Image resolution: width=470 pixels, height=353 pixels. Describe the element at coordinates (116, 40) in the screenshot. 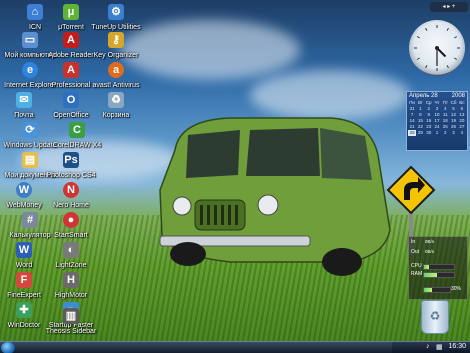

I see `key-organizer-icon: ⚷` at that location.